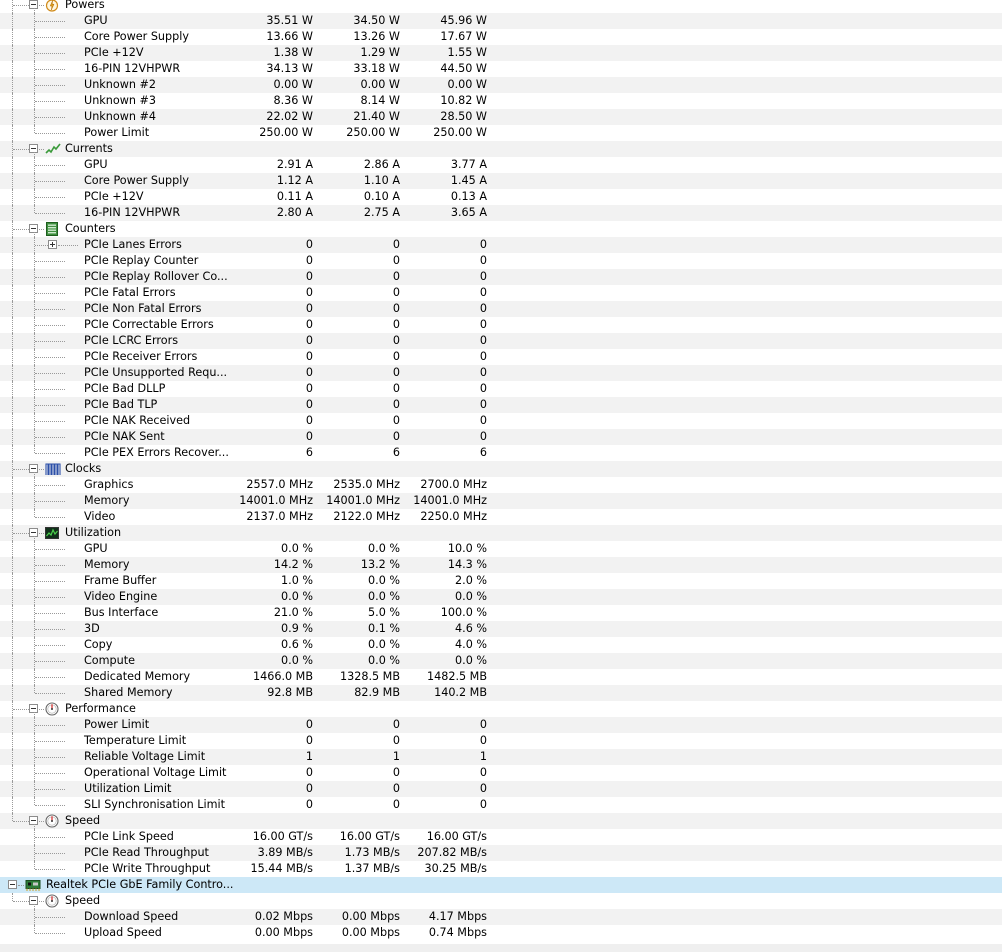 The width and height of the screenshot is (1002, 952). Describe the element at coordinates (501, 629) in the screenshot. I see `sensor-row: 3D 0.9 % 0.1 % 4.6 %` at that location.